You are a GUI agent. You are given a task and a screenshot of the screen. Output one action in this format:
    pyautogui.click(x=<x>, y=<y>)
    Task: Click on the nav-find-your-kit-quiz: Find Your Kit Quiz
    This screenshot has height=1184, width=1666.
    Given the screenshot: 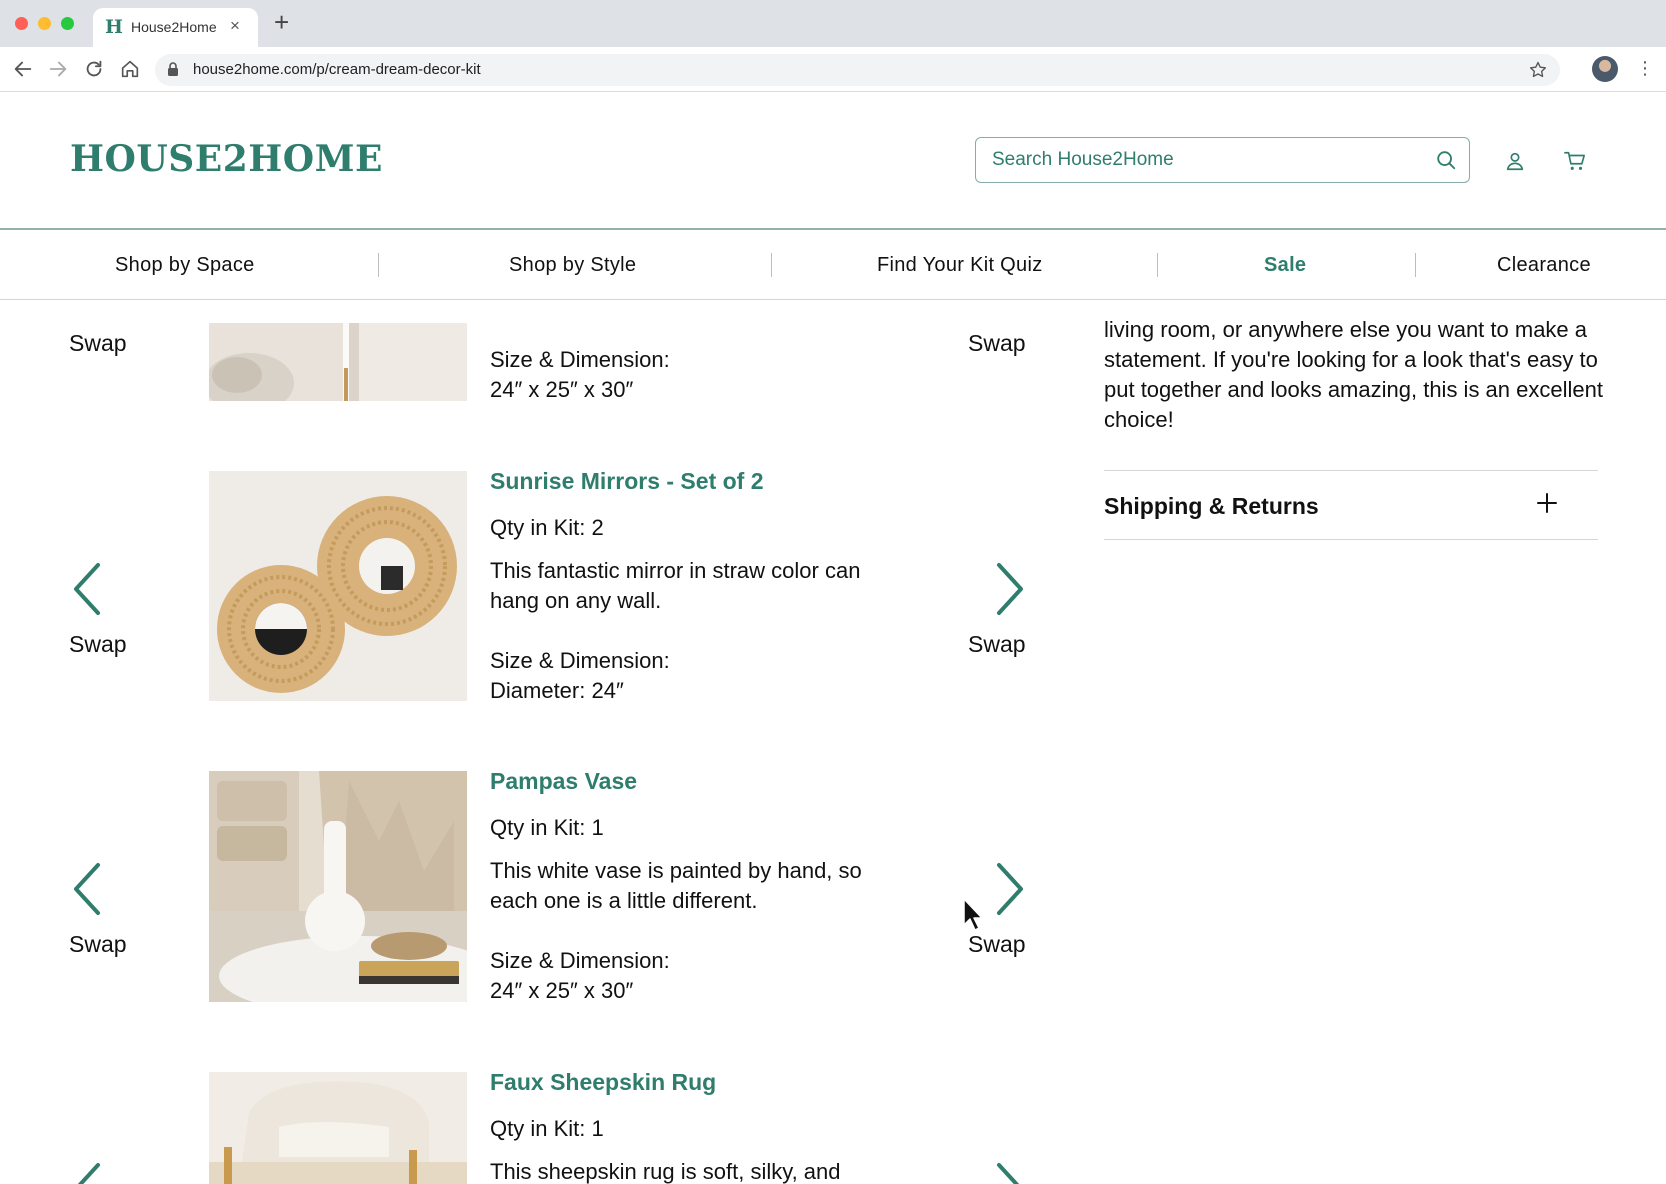 What is the action you would take?
    pyautogui.click(x=960, y=265)
    